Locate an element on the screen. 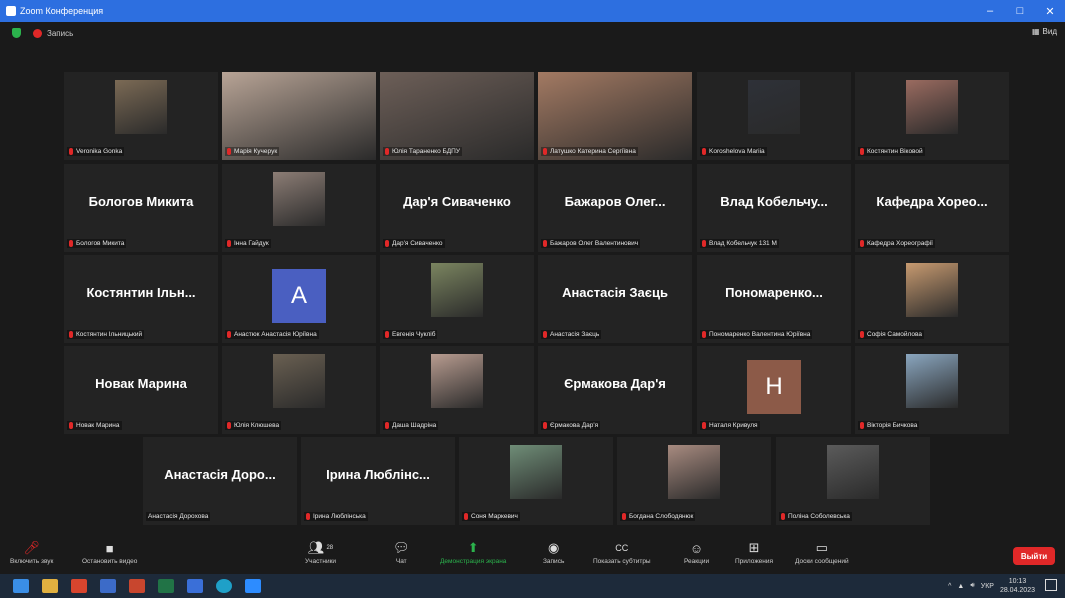 Image resolution: width=1065 pixels, height=598 pixels. reactions-label: Реакции is located at coordinates (697, 561).